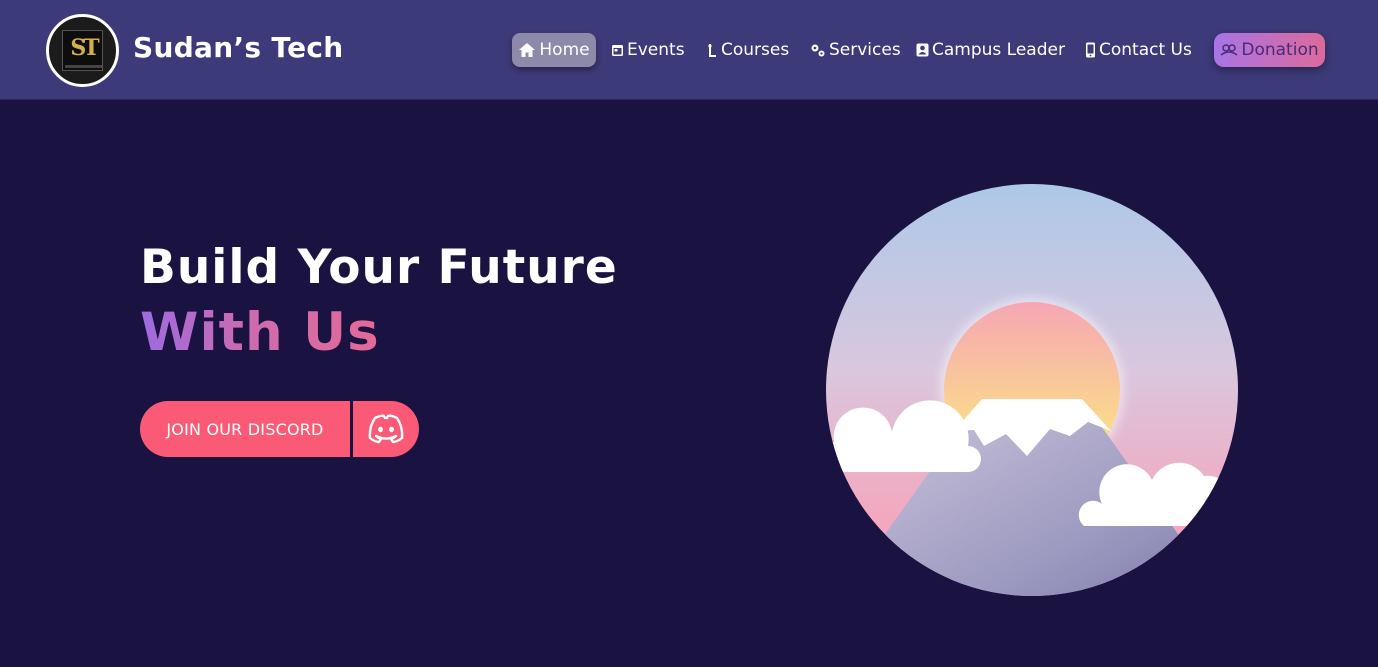 The height and width of the screenshot is (667, 1378). Describe the element at coordinates (998, 50) in the screenshot. I see `nav-campus-leader-label: Campus Leader` at that location.